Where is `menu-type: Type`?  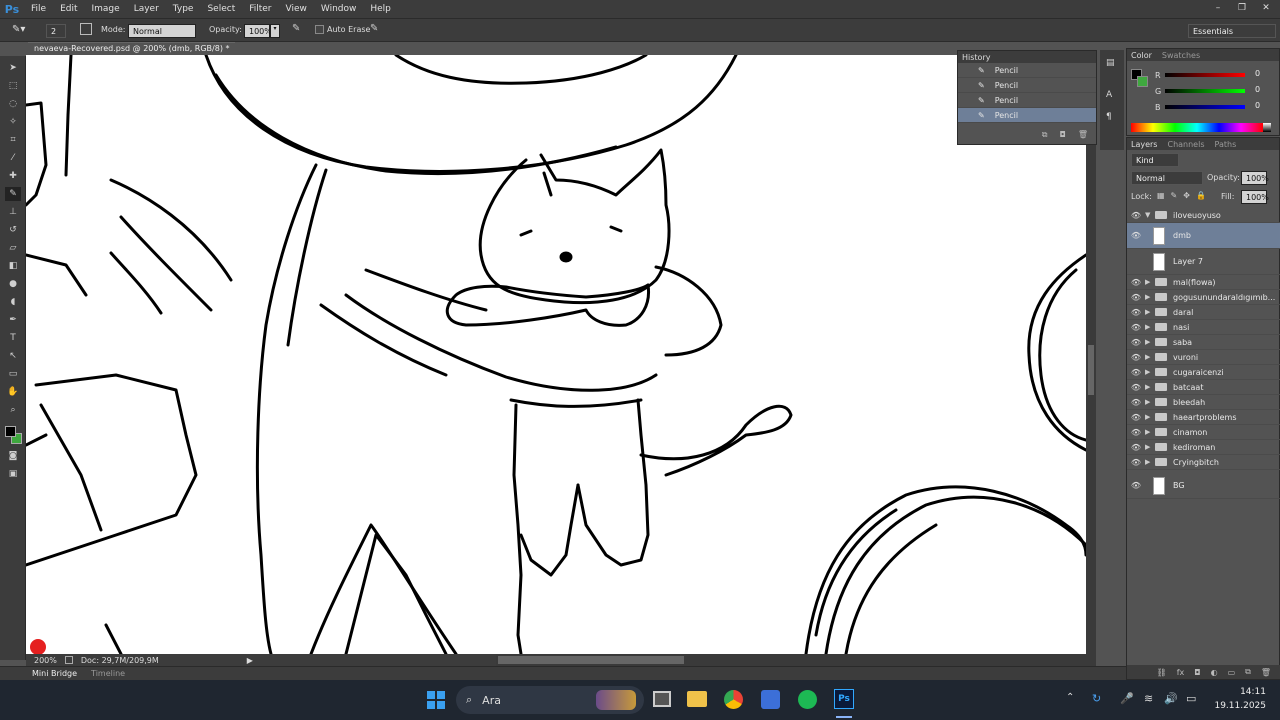 menu-type: Type is located at coordinates (183, 9).